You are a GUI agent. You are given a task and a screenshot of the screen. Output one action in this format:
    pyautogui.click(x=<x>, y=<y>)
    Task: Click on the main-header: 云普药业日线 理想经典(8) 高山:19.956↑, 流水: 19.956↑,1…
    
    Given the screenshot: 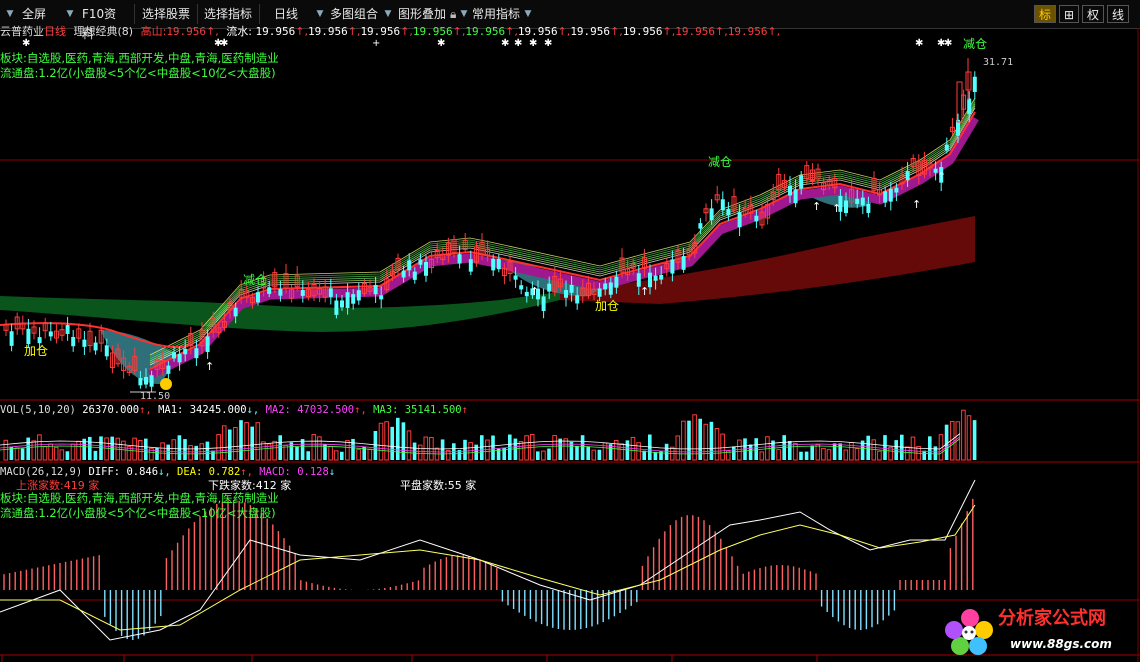 What is the action you would take?
    pyautogui.click(x=390, y=31)
    